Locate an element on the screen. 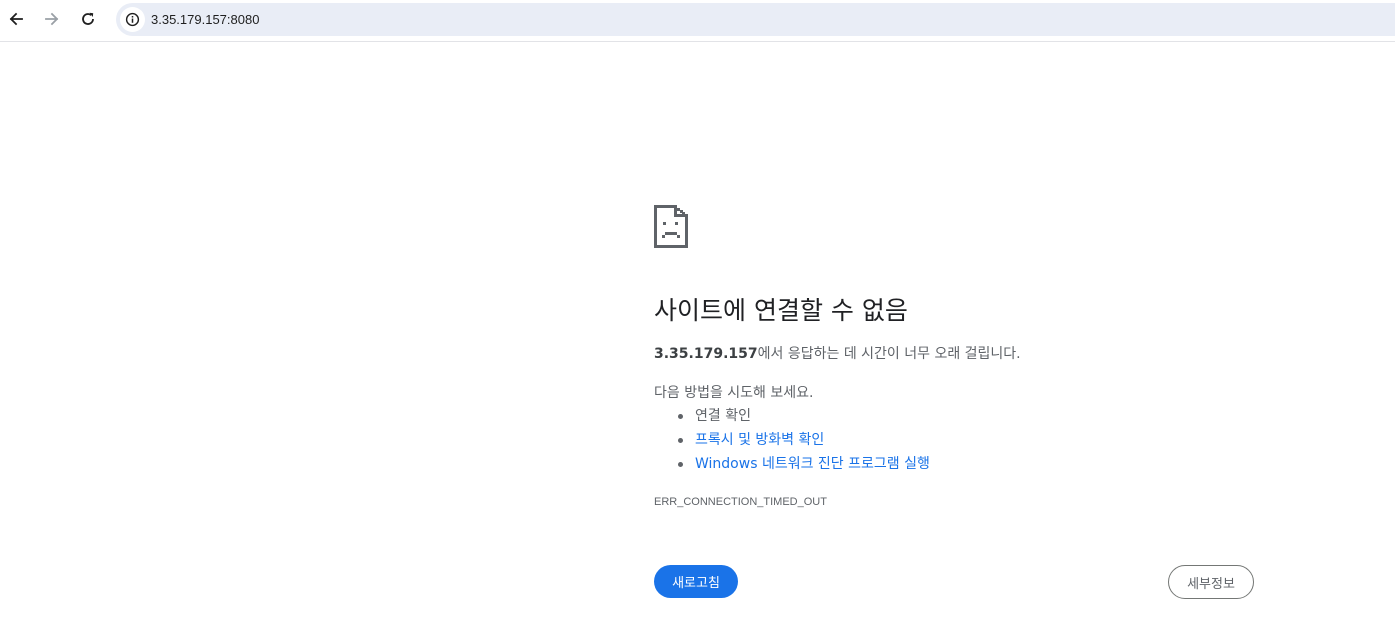 The width and height of the screenshot is (1395, 644). suggestion-check-connection: 연결 확인 is located at coordinates (792, 416).